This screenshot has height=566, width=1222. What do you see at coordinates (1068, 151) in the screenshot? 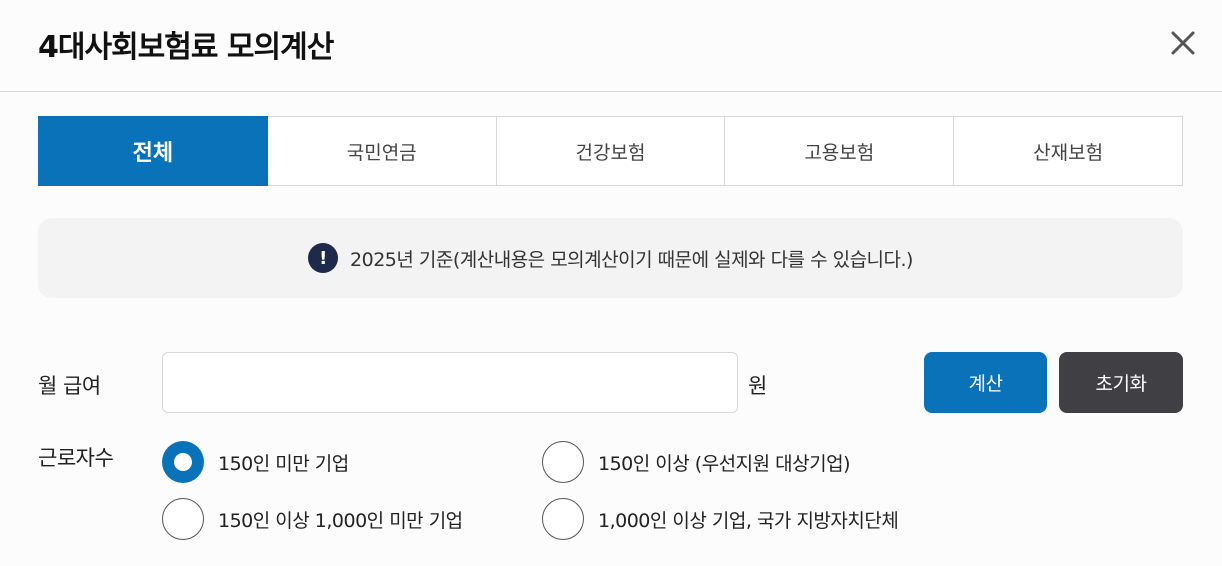
I see `tab-industrial-accident-insurance: 산재보험` at bounding box center [1068, 151].